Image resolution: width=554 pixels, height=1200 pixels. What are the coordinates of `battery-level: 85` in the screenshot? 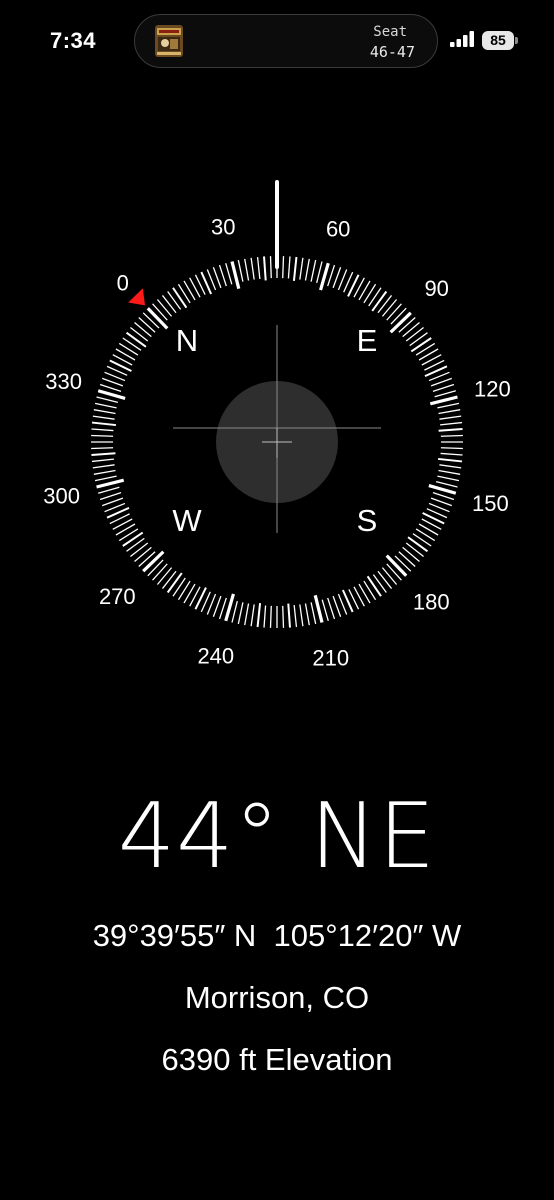 It's located at (498, 40).